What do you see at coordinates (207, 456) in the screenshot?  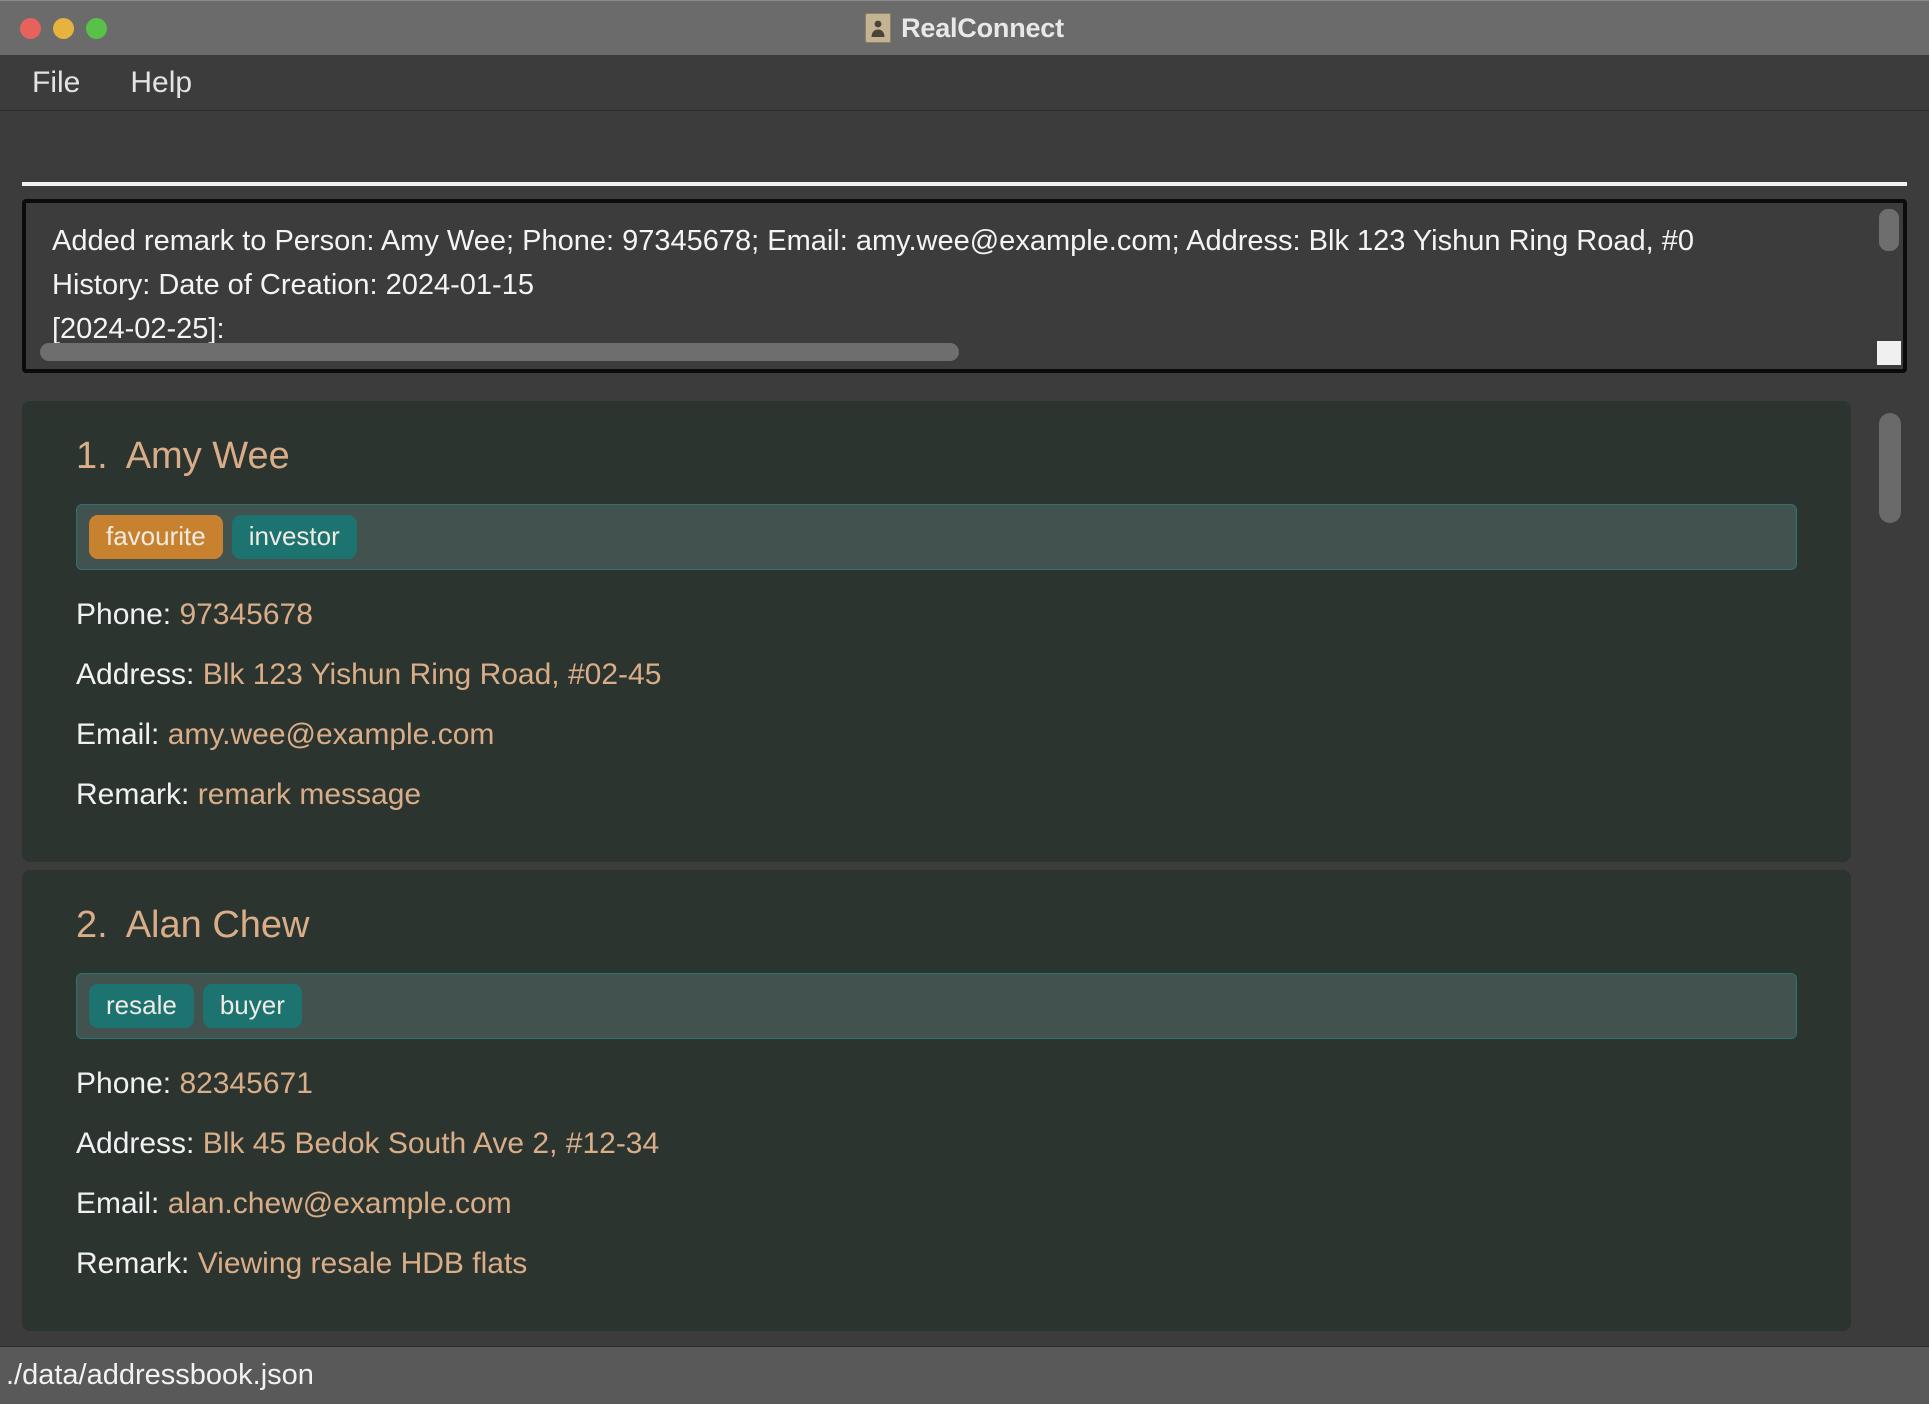 I see `person-name: Amy Wee` at bounding box center [207, 456].